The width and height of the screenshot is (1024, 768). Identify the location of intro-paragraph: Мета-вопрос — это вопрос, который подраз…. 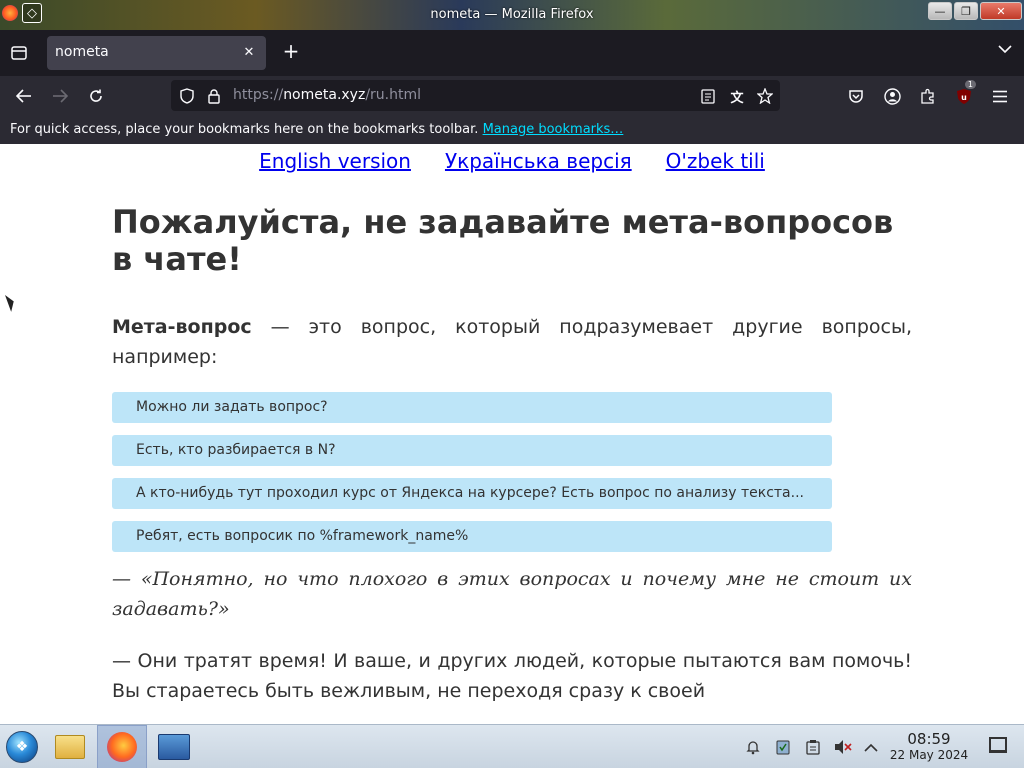
(512, 342).